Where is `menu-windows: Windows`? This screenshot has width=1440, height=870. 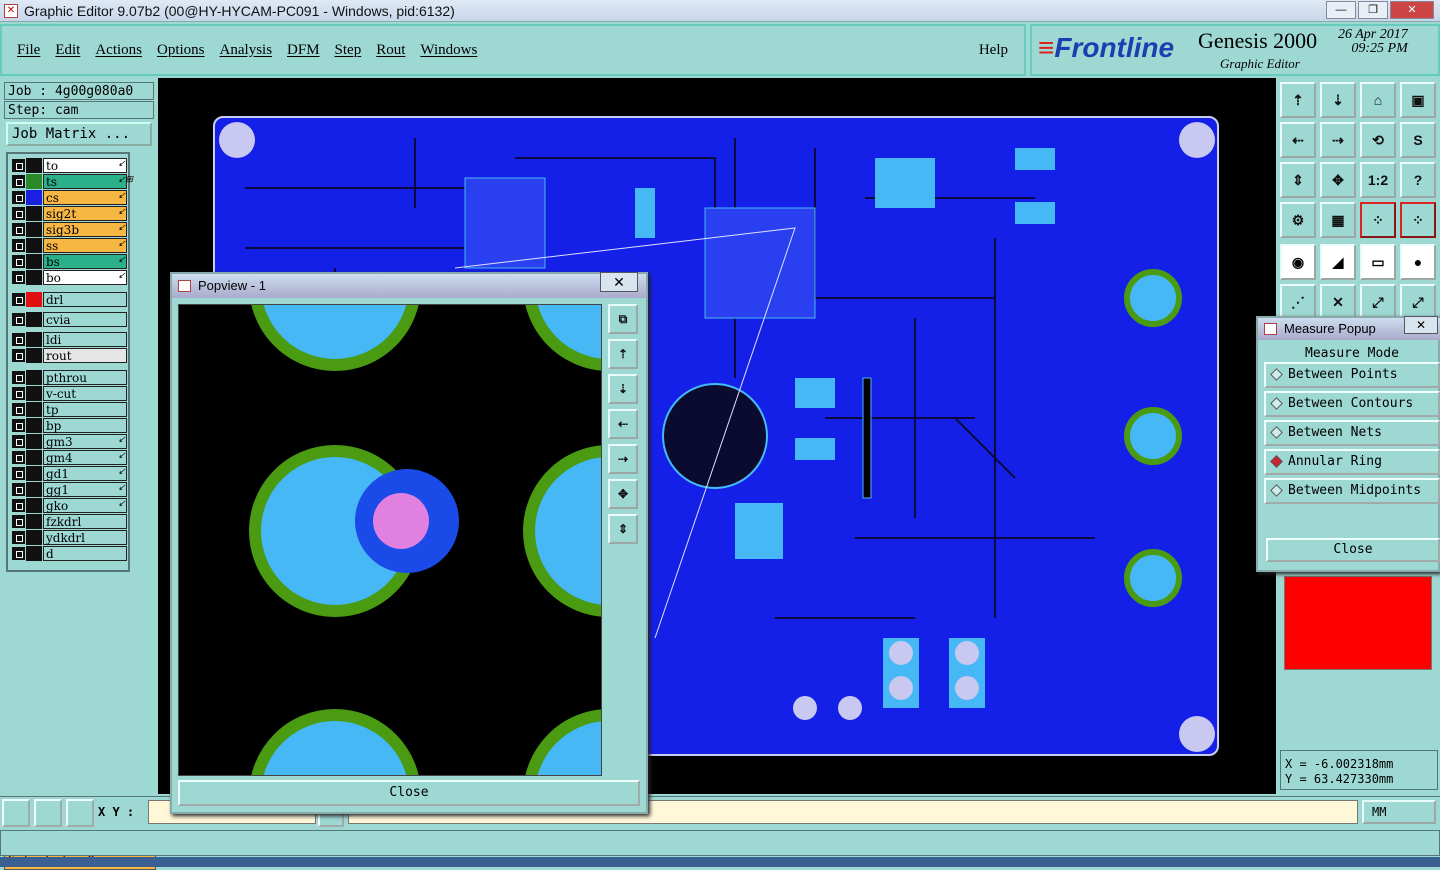
menu-windows: Windows is located at coordinates (448, 50).